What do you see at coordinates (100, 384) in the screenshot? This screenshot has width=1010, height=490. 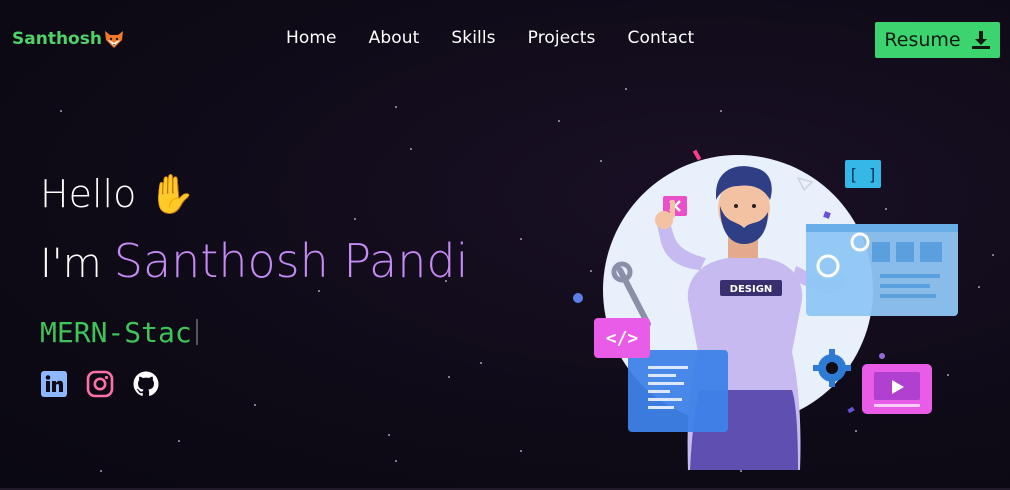 I see `instagram-icon` at bounding box center [100, 384].